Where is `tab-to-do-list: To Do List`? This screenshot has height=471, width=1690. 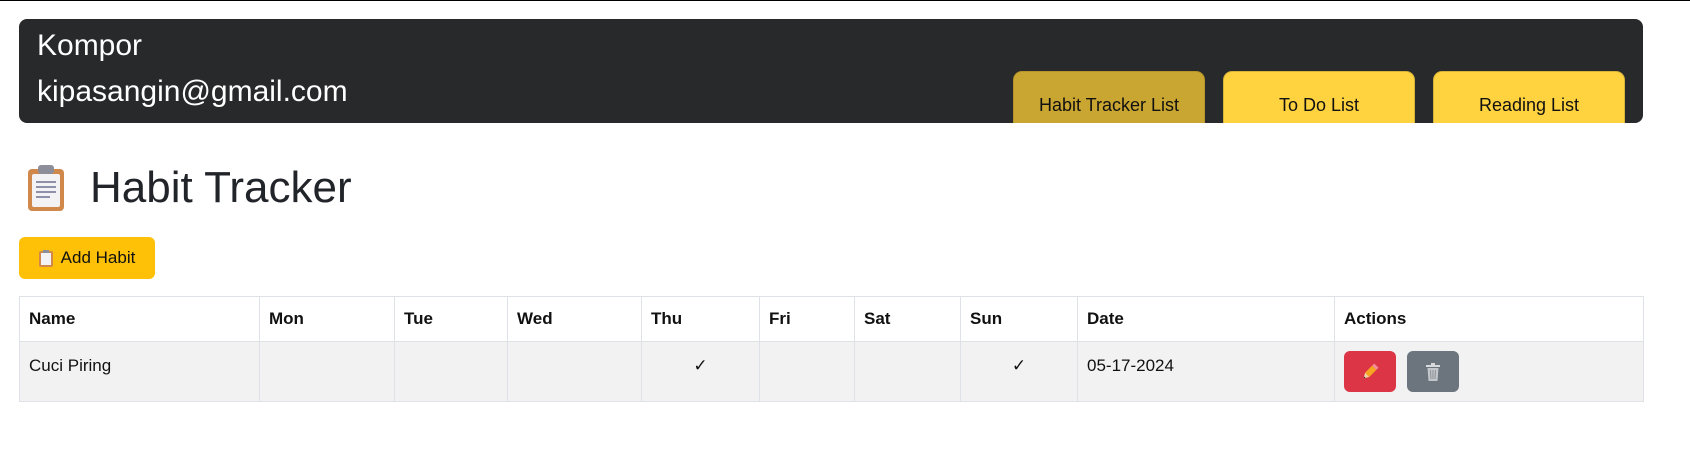 tab-to-do-list: To Do List is located at coordinates (1319, 97).